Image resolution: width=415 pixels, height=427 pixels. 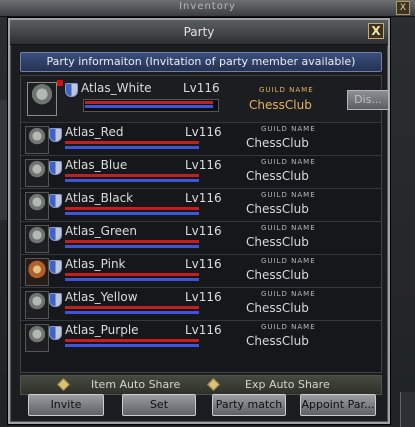 What do you see at coordinates (60, 83) in the screenshot?
I see `leader-flag-icon` at bounding box center [60, 83].